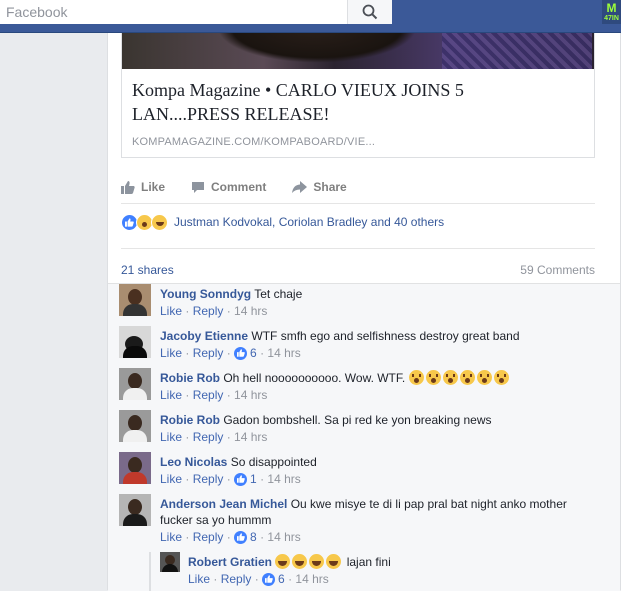 This screenshot has height=591, width=621. I want to click on wow-emoji-icons, so click(459, 377).